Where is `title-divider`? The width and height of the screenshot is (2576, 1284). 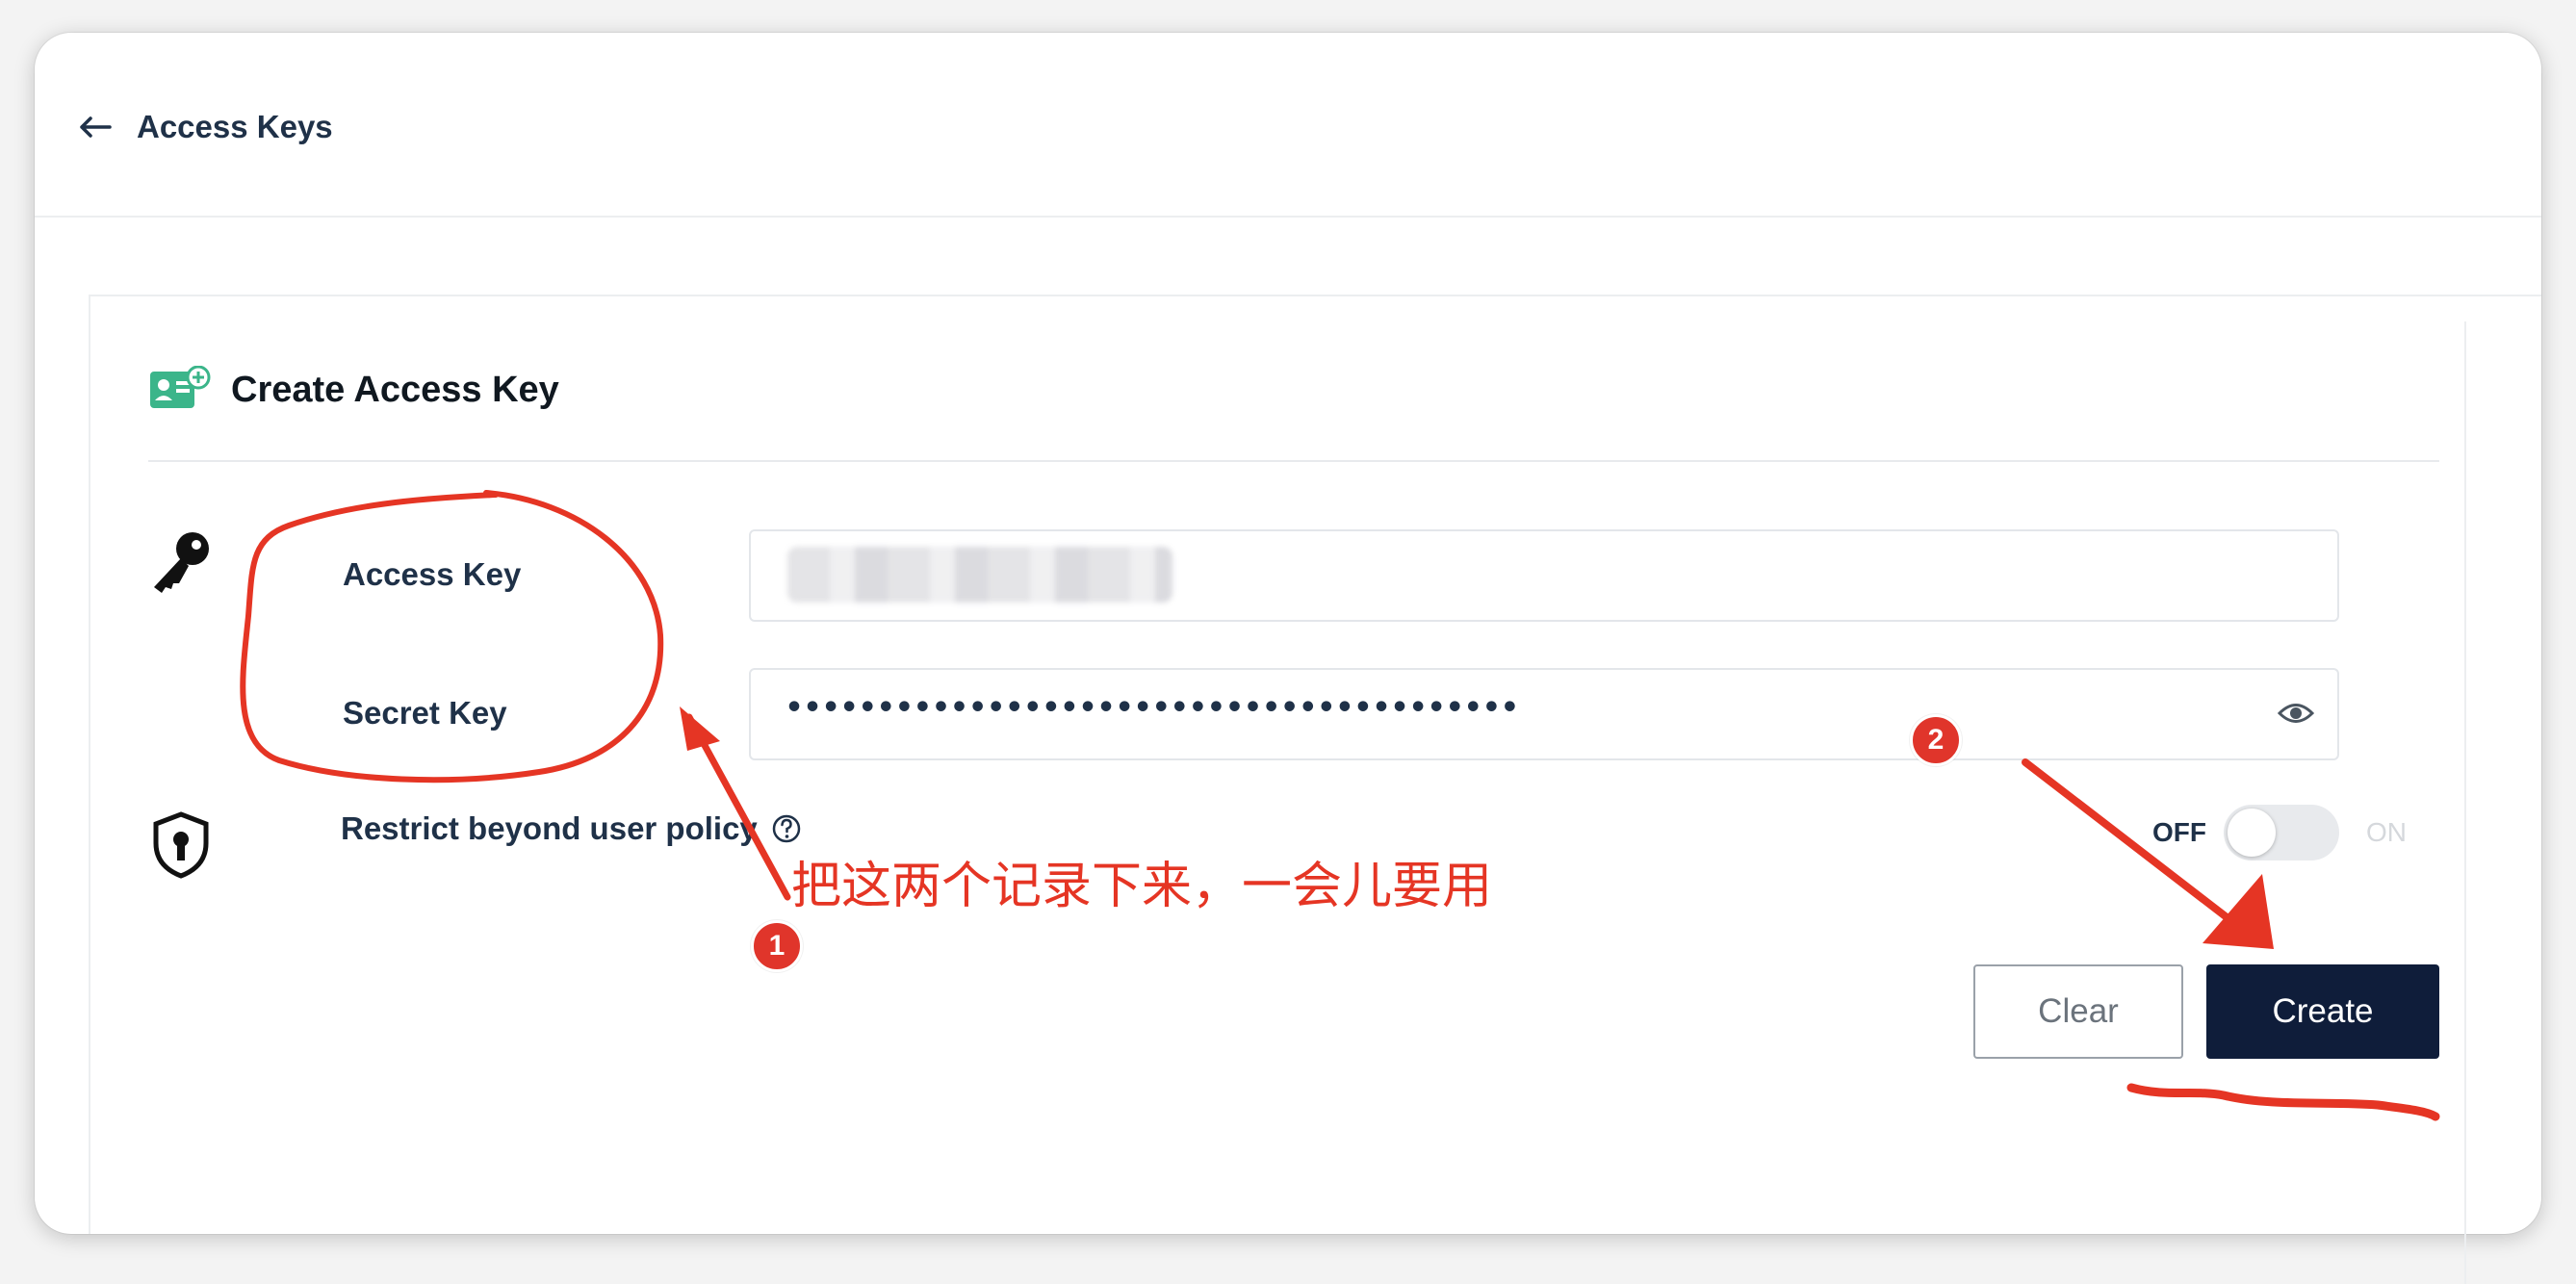 title-divider is located at coordinates (1294, 461).